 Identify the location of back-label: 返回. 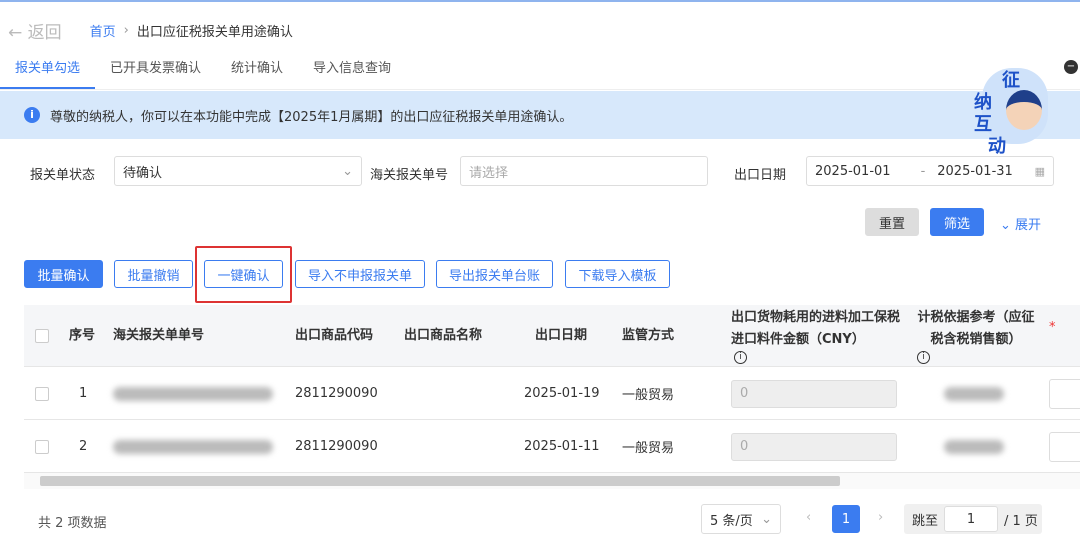
(44, 33).